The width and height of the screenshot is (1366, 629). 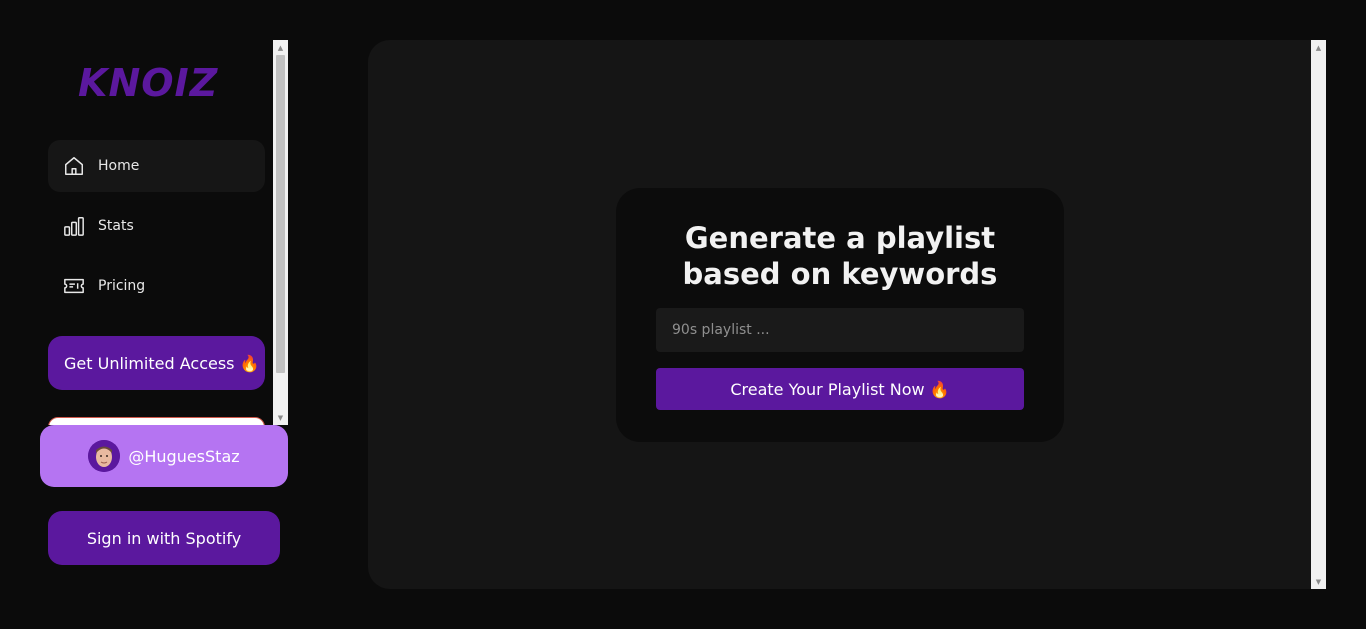 What do you see at coordinates (840, 256) in the screenshot?
I see `page-title: Generate a playlist based on keywords` at bounding box center [840, 256].